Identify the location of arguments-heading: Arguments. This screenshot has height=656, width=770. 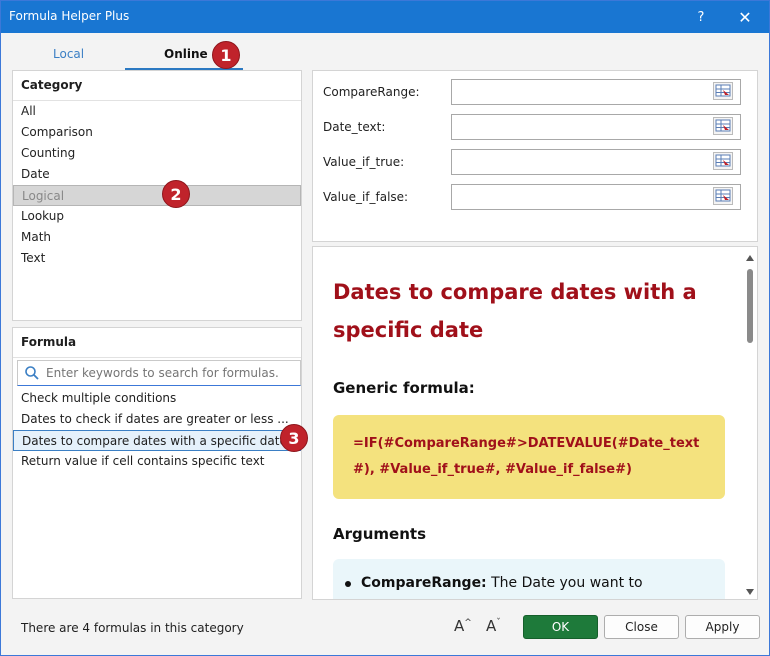
(380, 534).